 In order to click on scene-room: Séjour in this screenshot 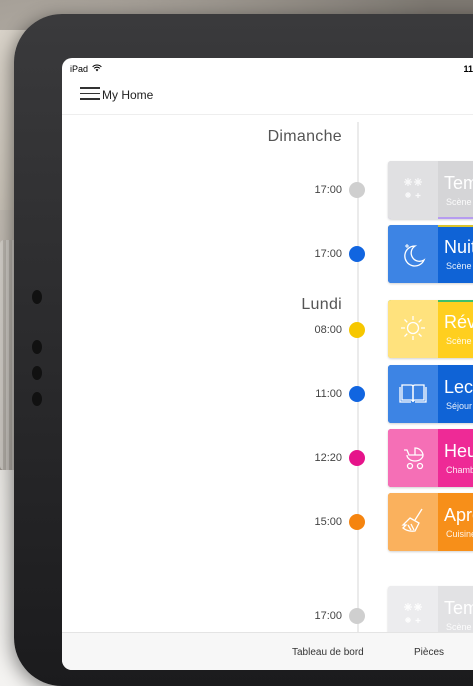, I will do `click(459, 406)`.